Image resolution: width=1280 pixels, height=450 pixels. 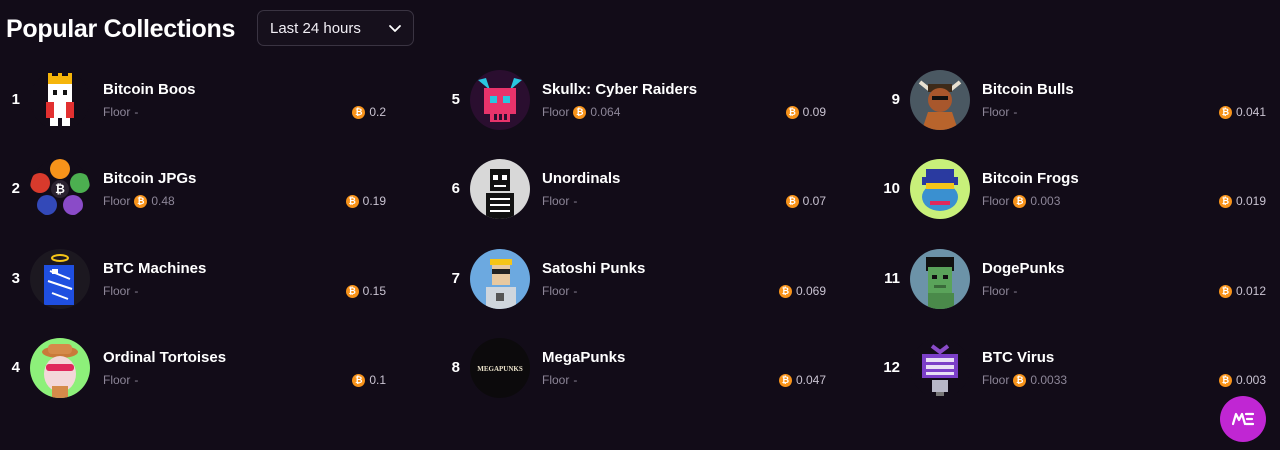 I want to click on cyber-skull-avatar, so click(x=500, y=100).